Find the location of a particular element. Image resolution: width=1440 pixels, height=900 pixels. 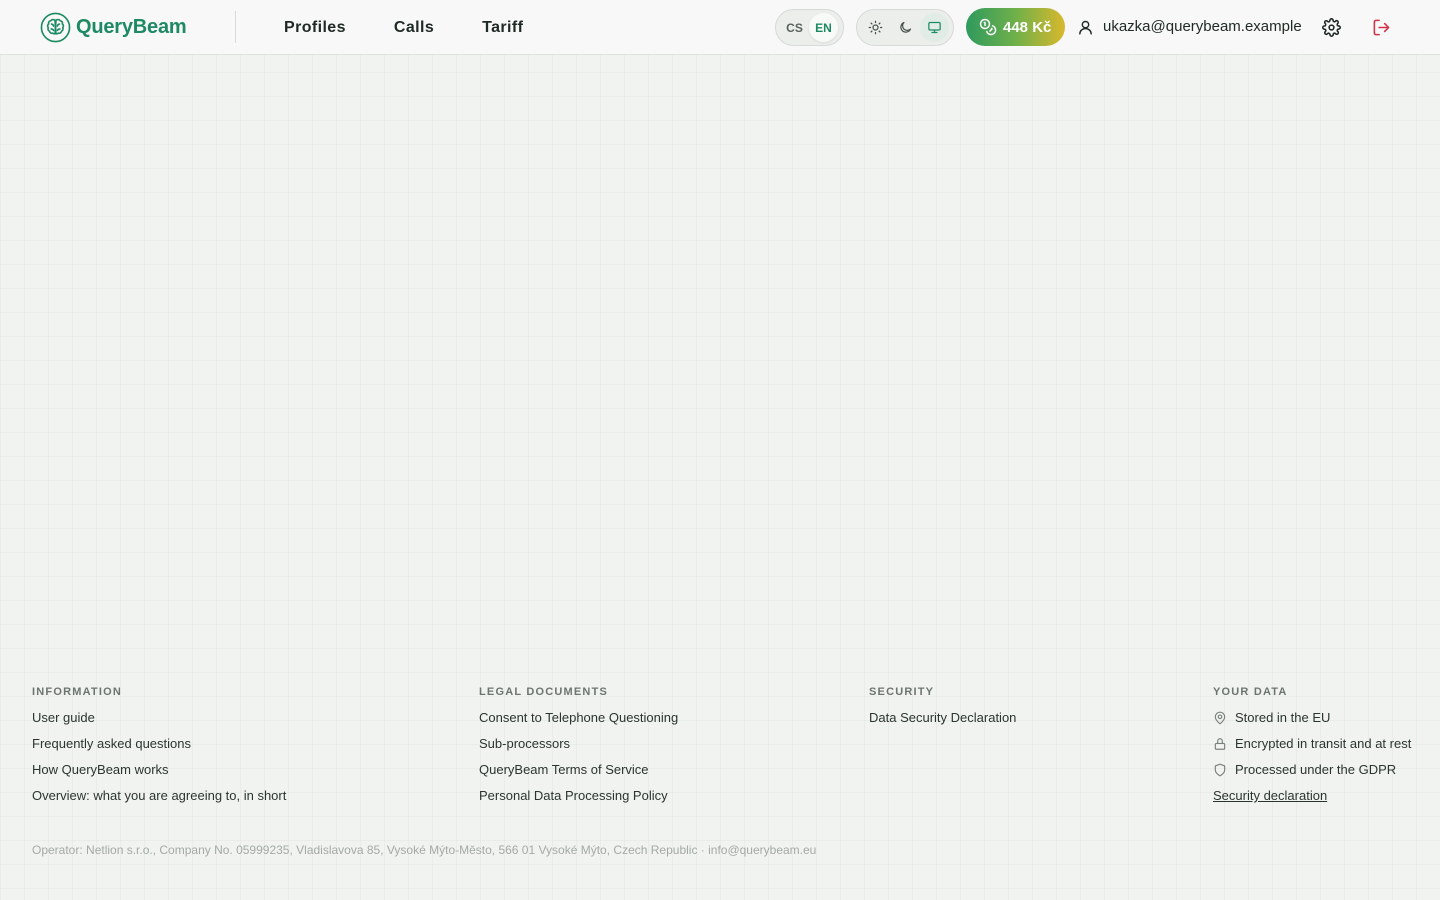

logout-button is located at coordinates (1381, 27).